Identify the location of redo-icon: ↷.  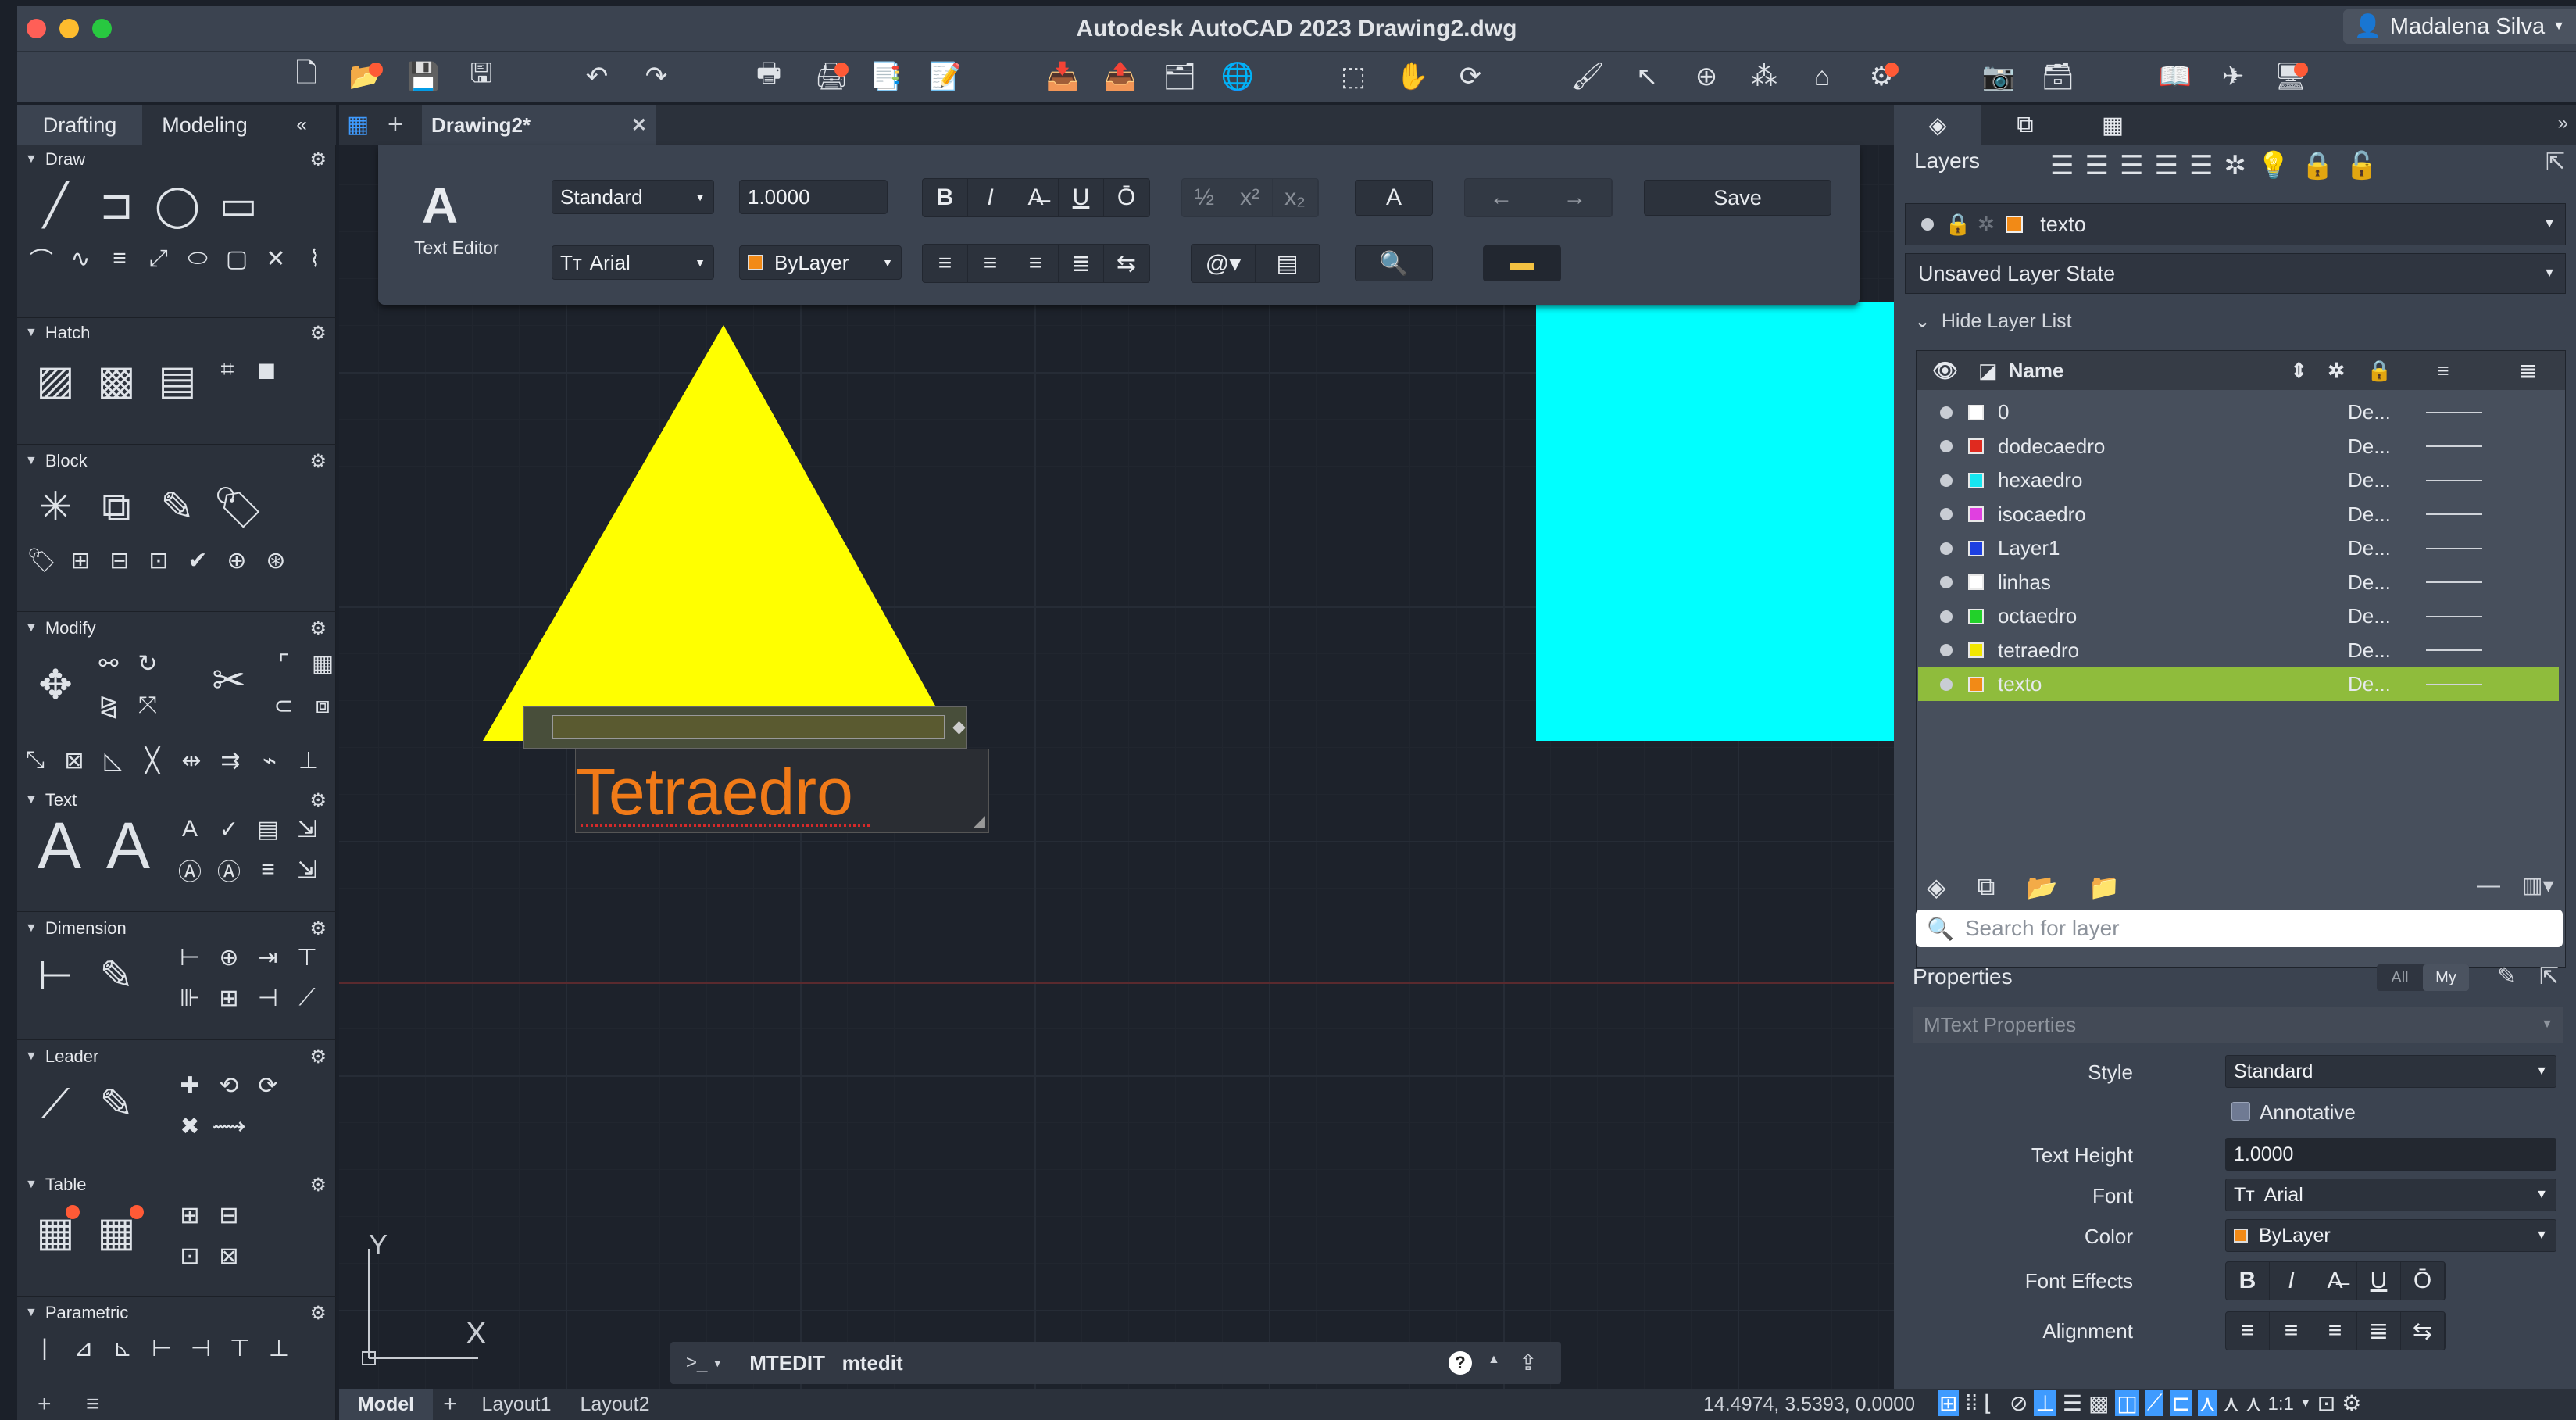
(656, 76).